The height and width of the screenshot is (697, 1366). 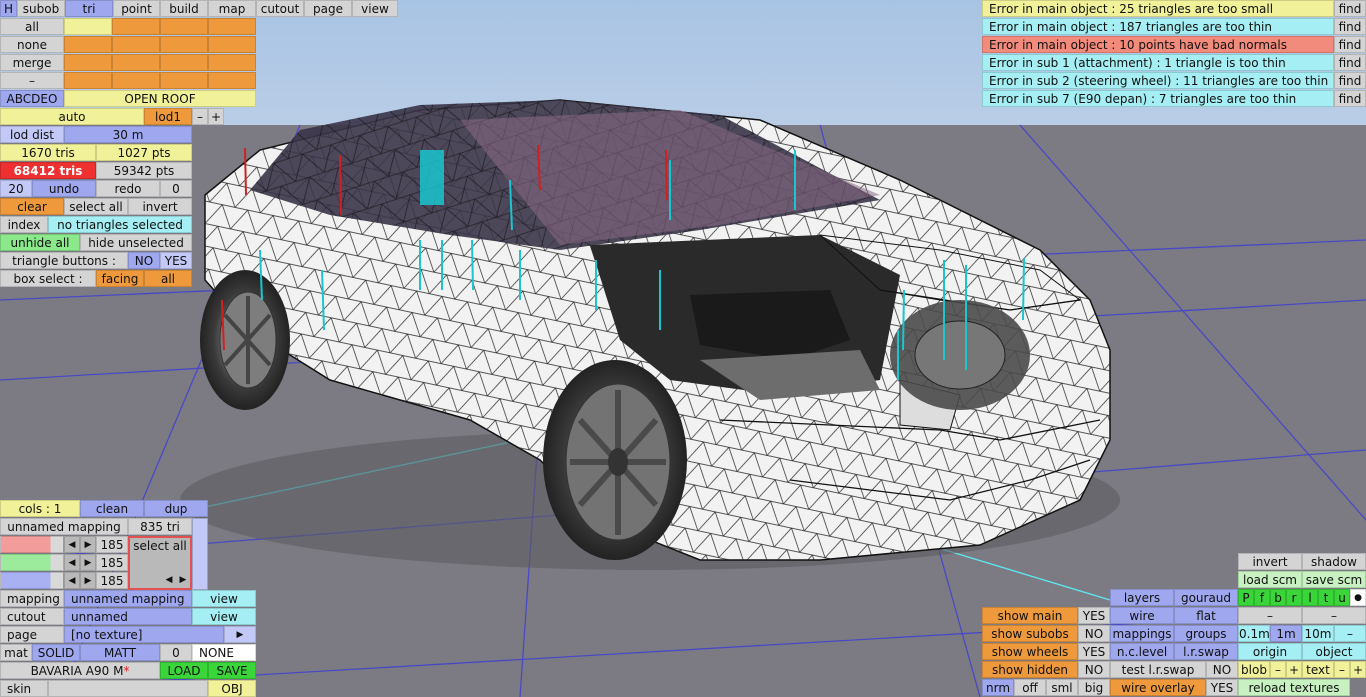 What do you see at coordinates (1142, 633) in the screenshot?
I see `mappings-button: mappings` at bounding box center [1142, 633].